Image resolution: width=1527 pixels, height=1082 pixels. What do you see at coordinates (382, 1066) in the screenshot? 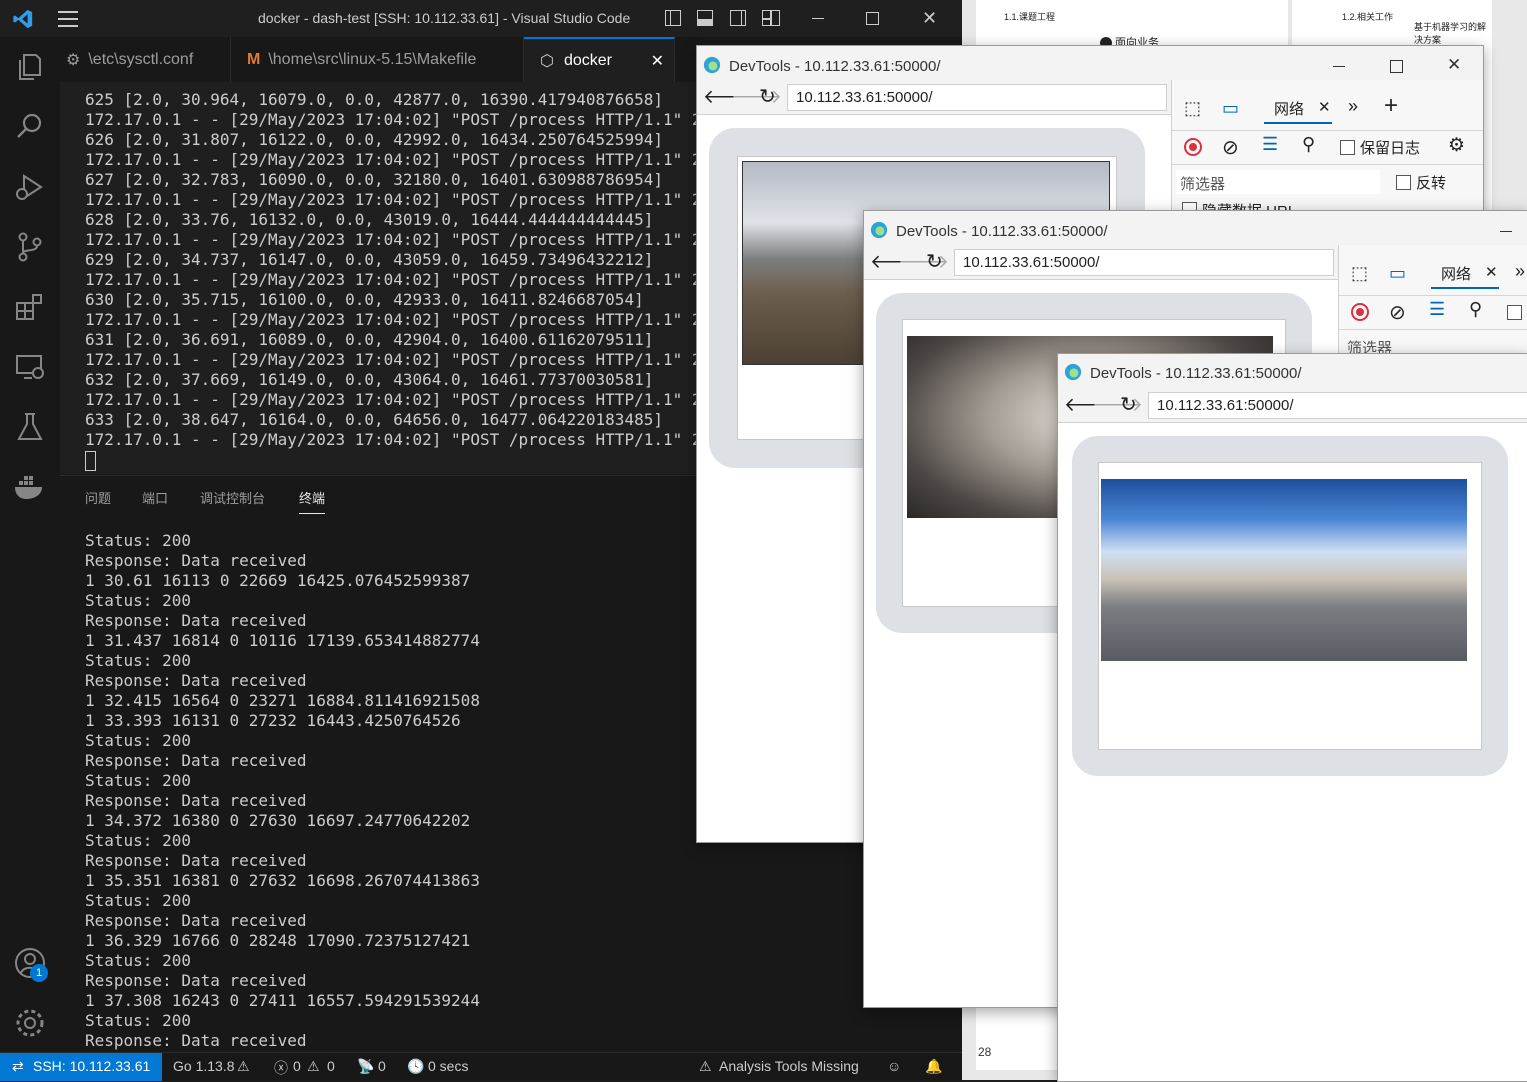
I see `ports-count: 0` at bounding box center [382, 1066].